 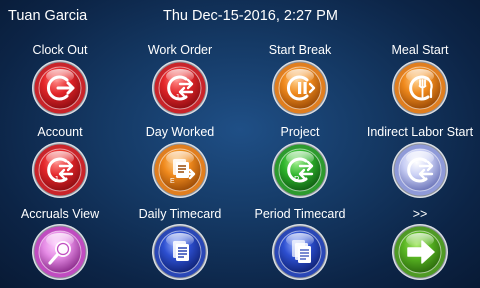 I want to click on tile-label: Clock Out, so click(x=60, y=50).